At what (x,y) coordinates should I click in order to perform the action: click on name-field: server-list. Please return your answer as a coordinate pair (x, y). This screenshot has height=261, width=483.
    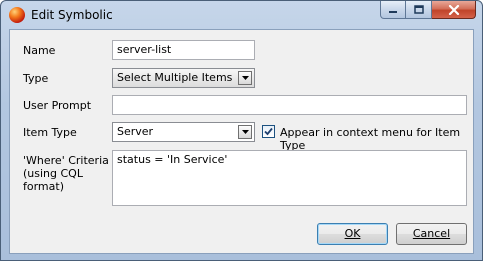
    Looking at the image, I should click on (183, 50).